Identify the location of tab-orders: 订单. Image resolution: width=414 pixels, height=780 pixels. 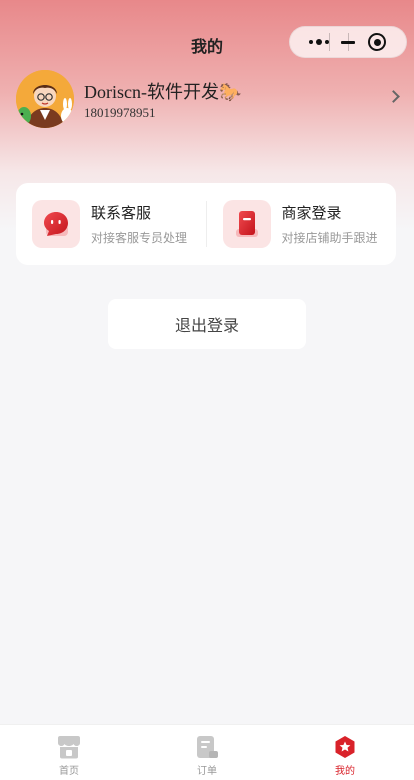
(207, 752).